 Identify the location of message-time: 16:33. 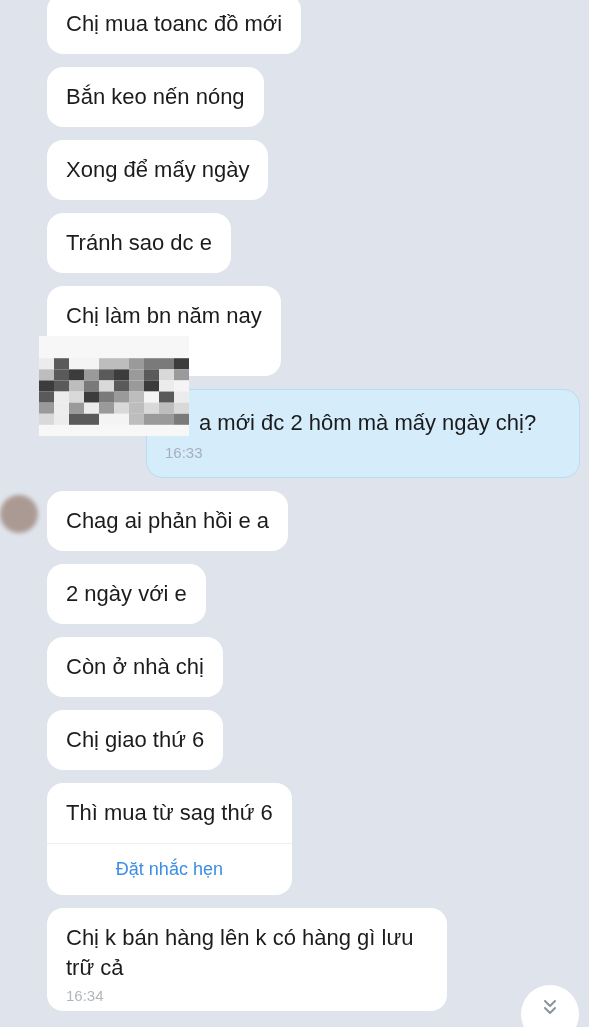
(184, 453).